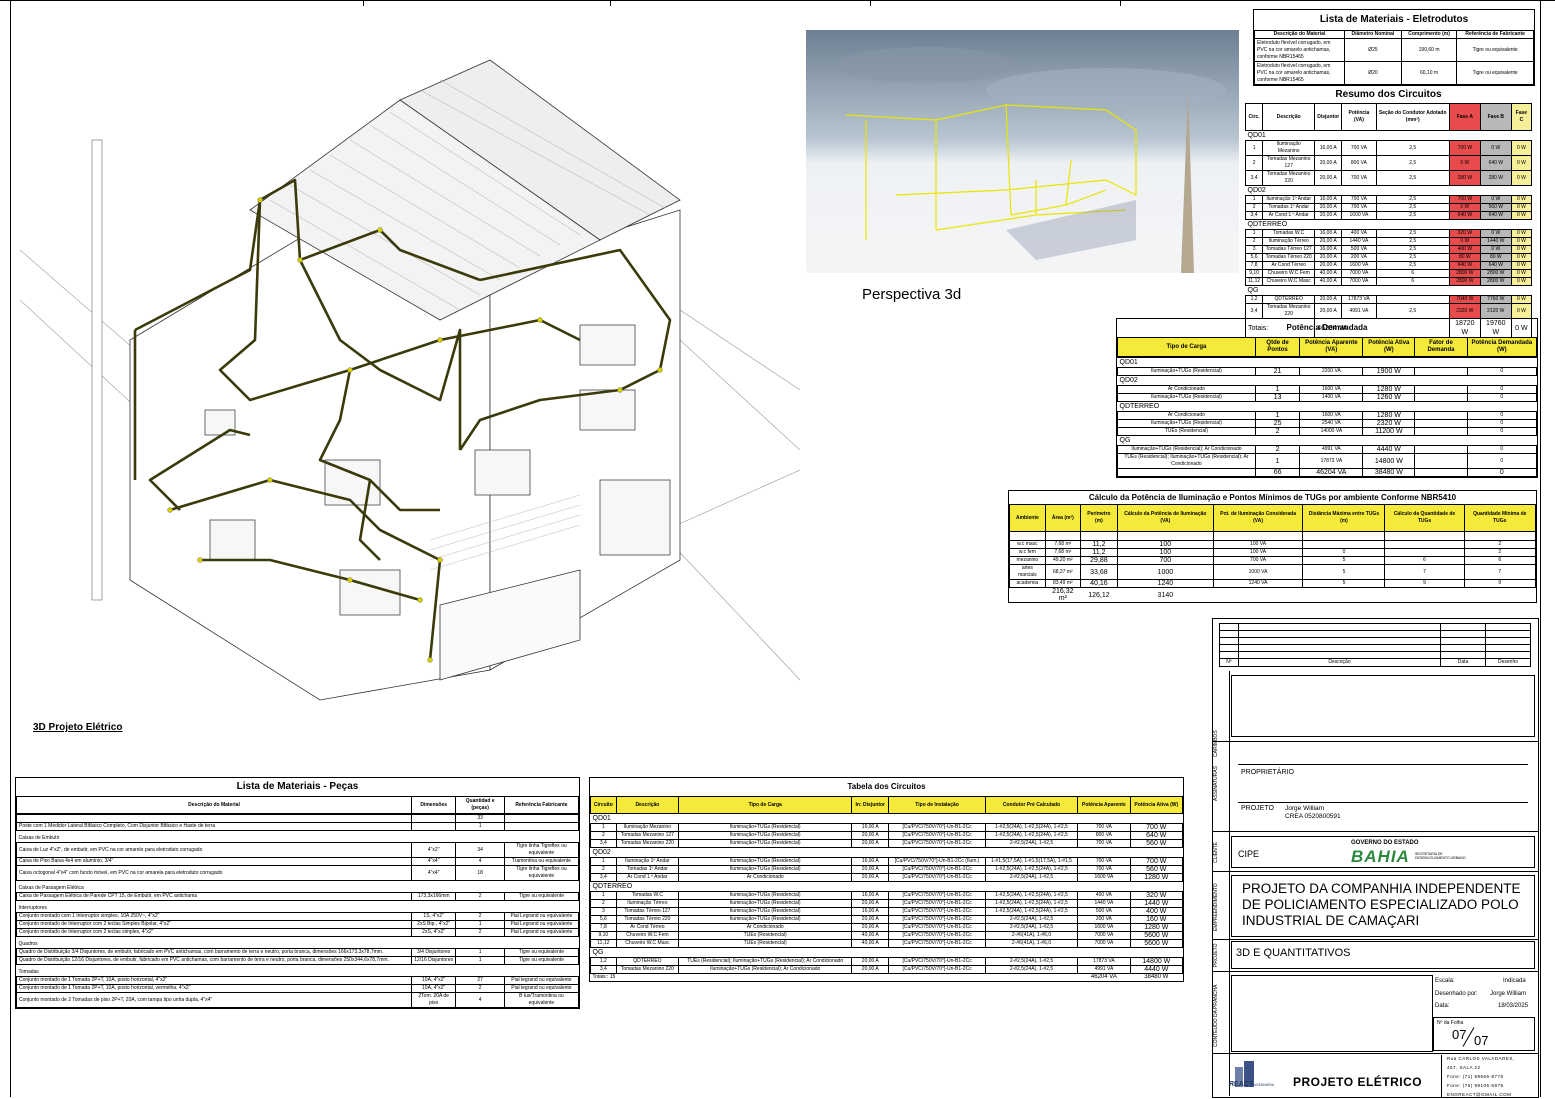 This screenshot has height=1099, width=1555. Describe the element at coordinates (1359, 207) in the screenshot. I see `table-cell: 700 VA` at that location.